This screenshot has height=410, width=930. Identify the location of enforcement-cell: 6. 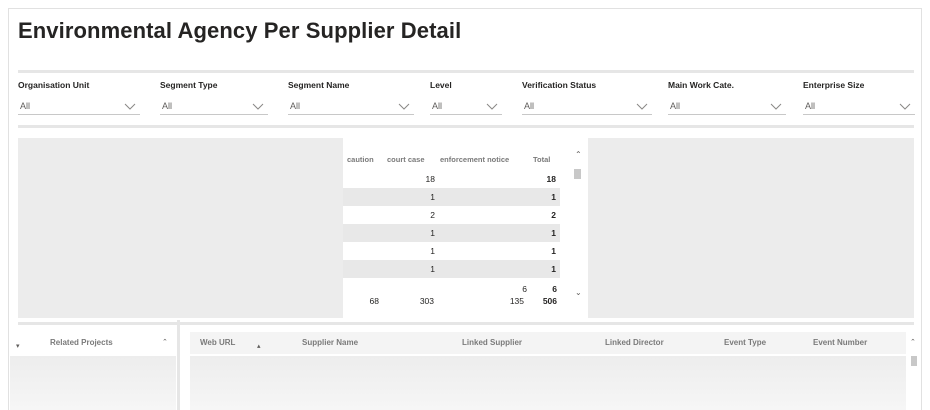
(524, 289).